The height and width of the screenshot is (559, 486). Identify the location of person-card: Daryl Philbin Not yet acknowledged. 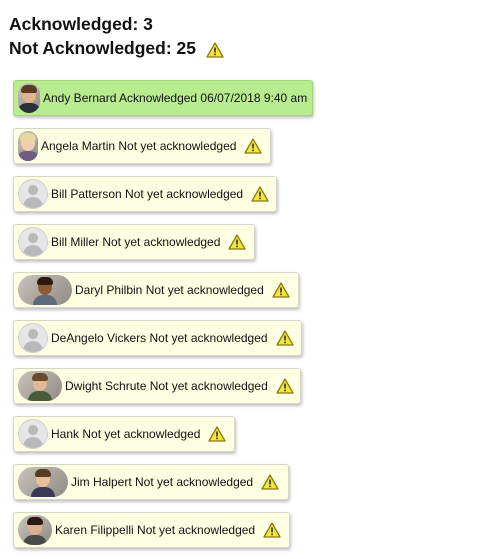
(156, 290).